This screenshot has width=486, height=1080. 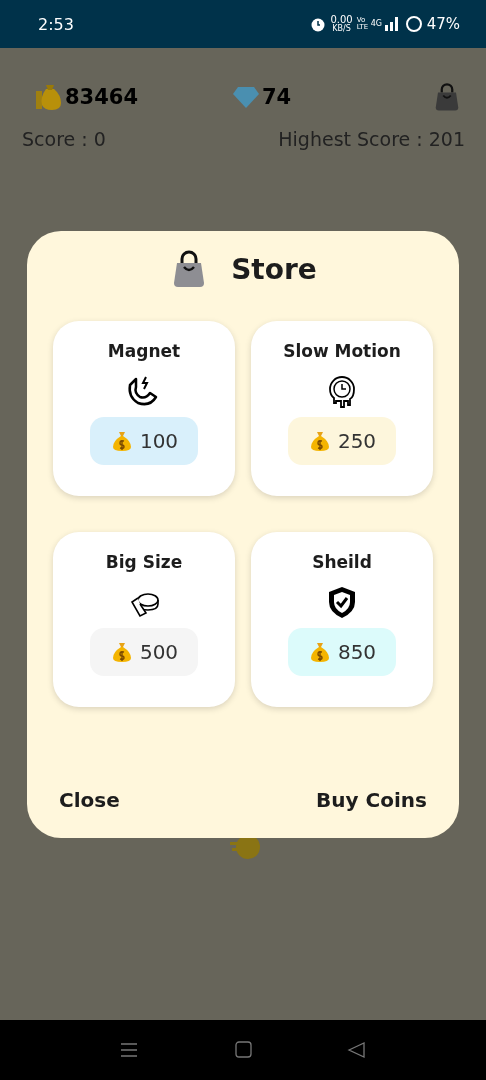 What do you see at coordinates (144, 619) in the screenshot?
I see `store-item-card: Big Size 500` at bounding box center [144, 619].